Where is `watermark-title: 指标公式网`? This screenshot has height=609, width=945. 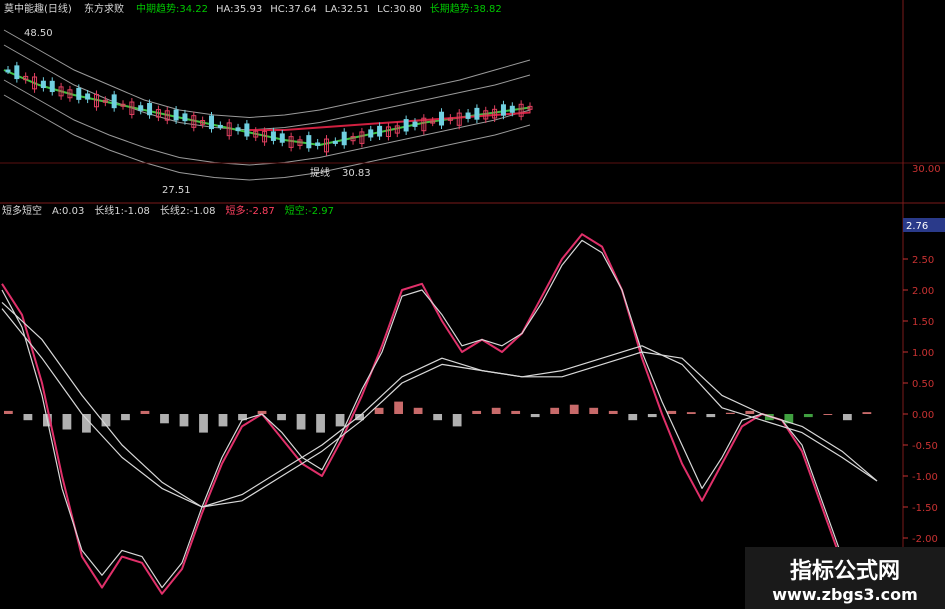
watermark-title: 指标公式网 is located at coordinates (844, 571).